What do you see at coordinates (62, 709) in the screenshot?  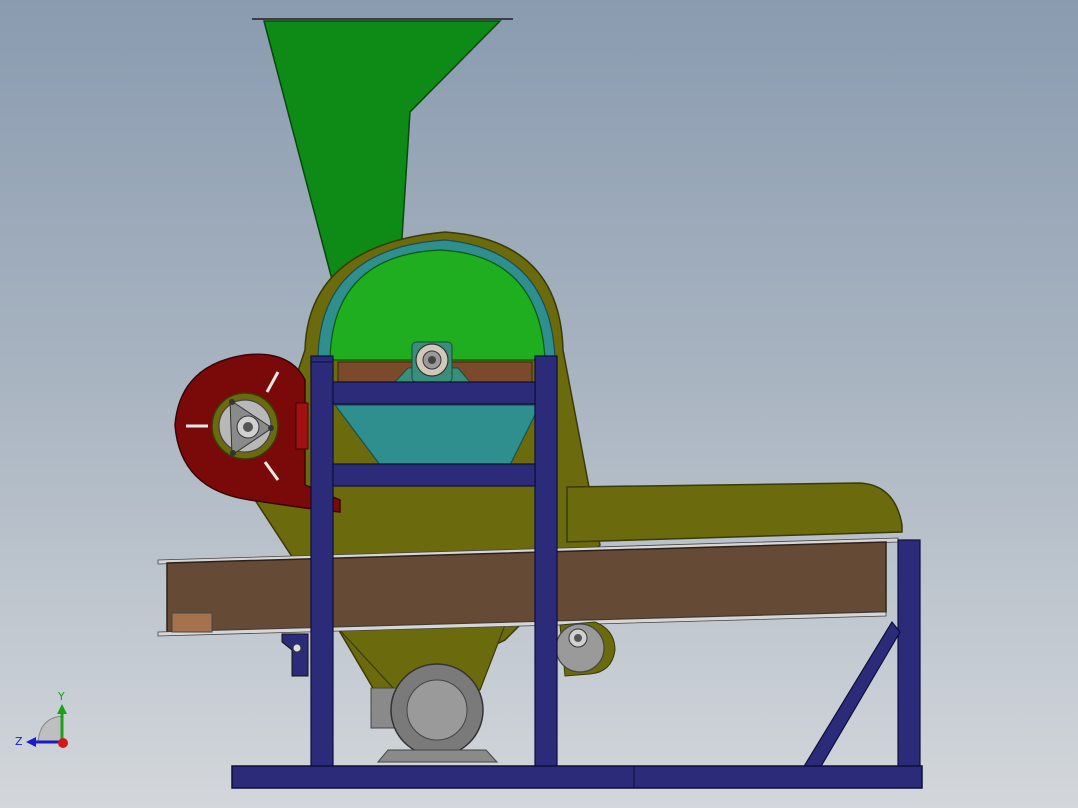 I see `y-axis-head` at bounding box center [62, 709].